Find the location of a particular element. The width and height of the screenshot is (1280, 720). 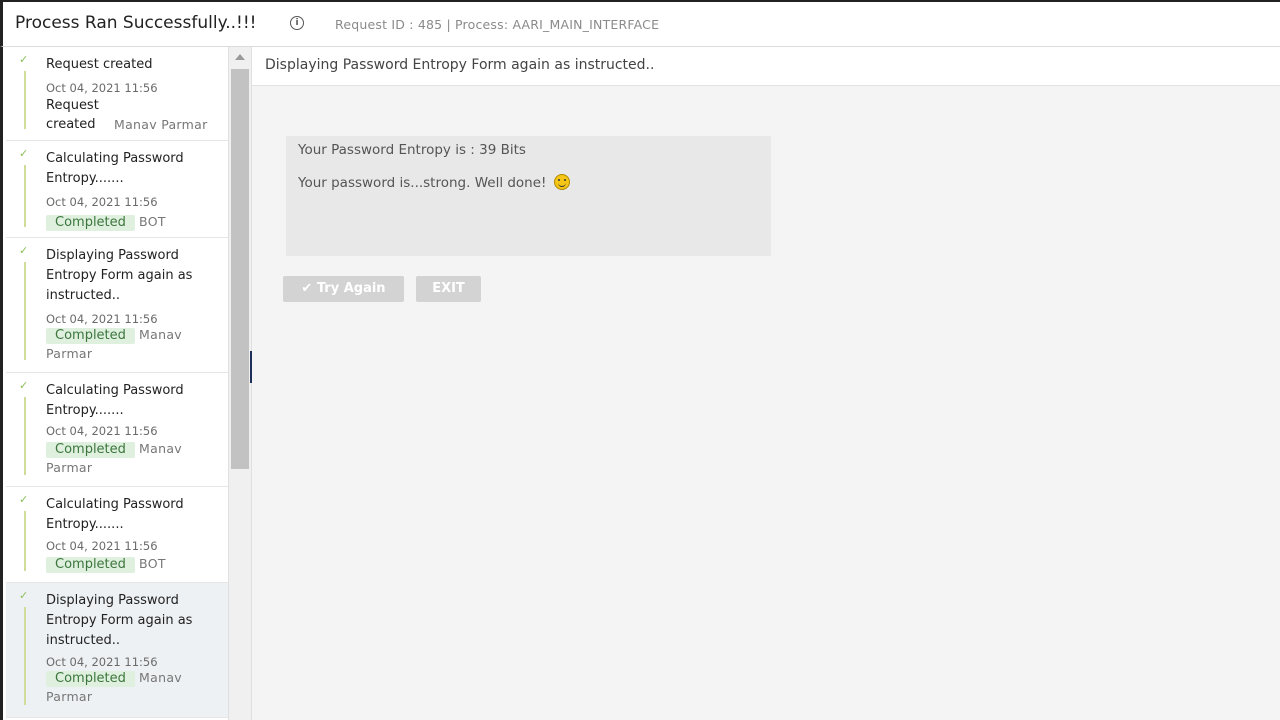

exit-button: EXIT is located at coordinates (448, 289).